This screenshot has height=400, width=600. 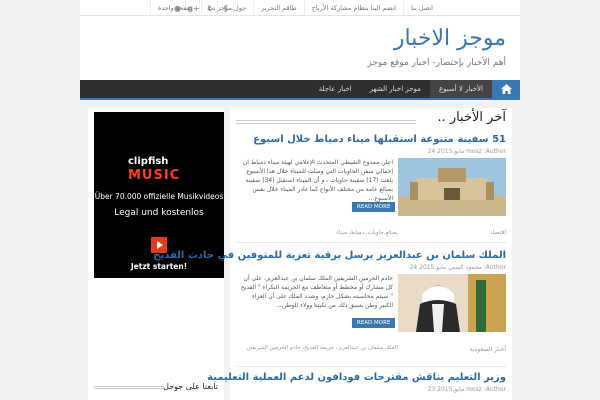 I want to click on ad-cta: Jetzt starten!, so click(x=159, y=266).